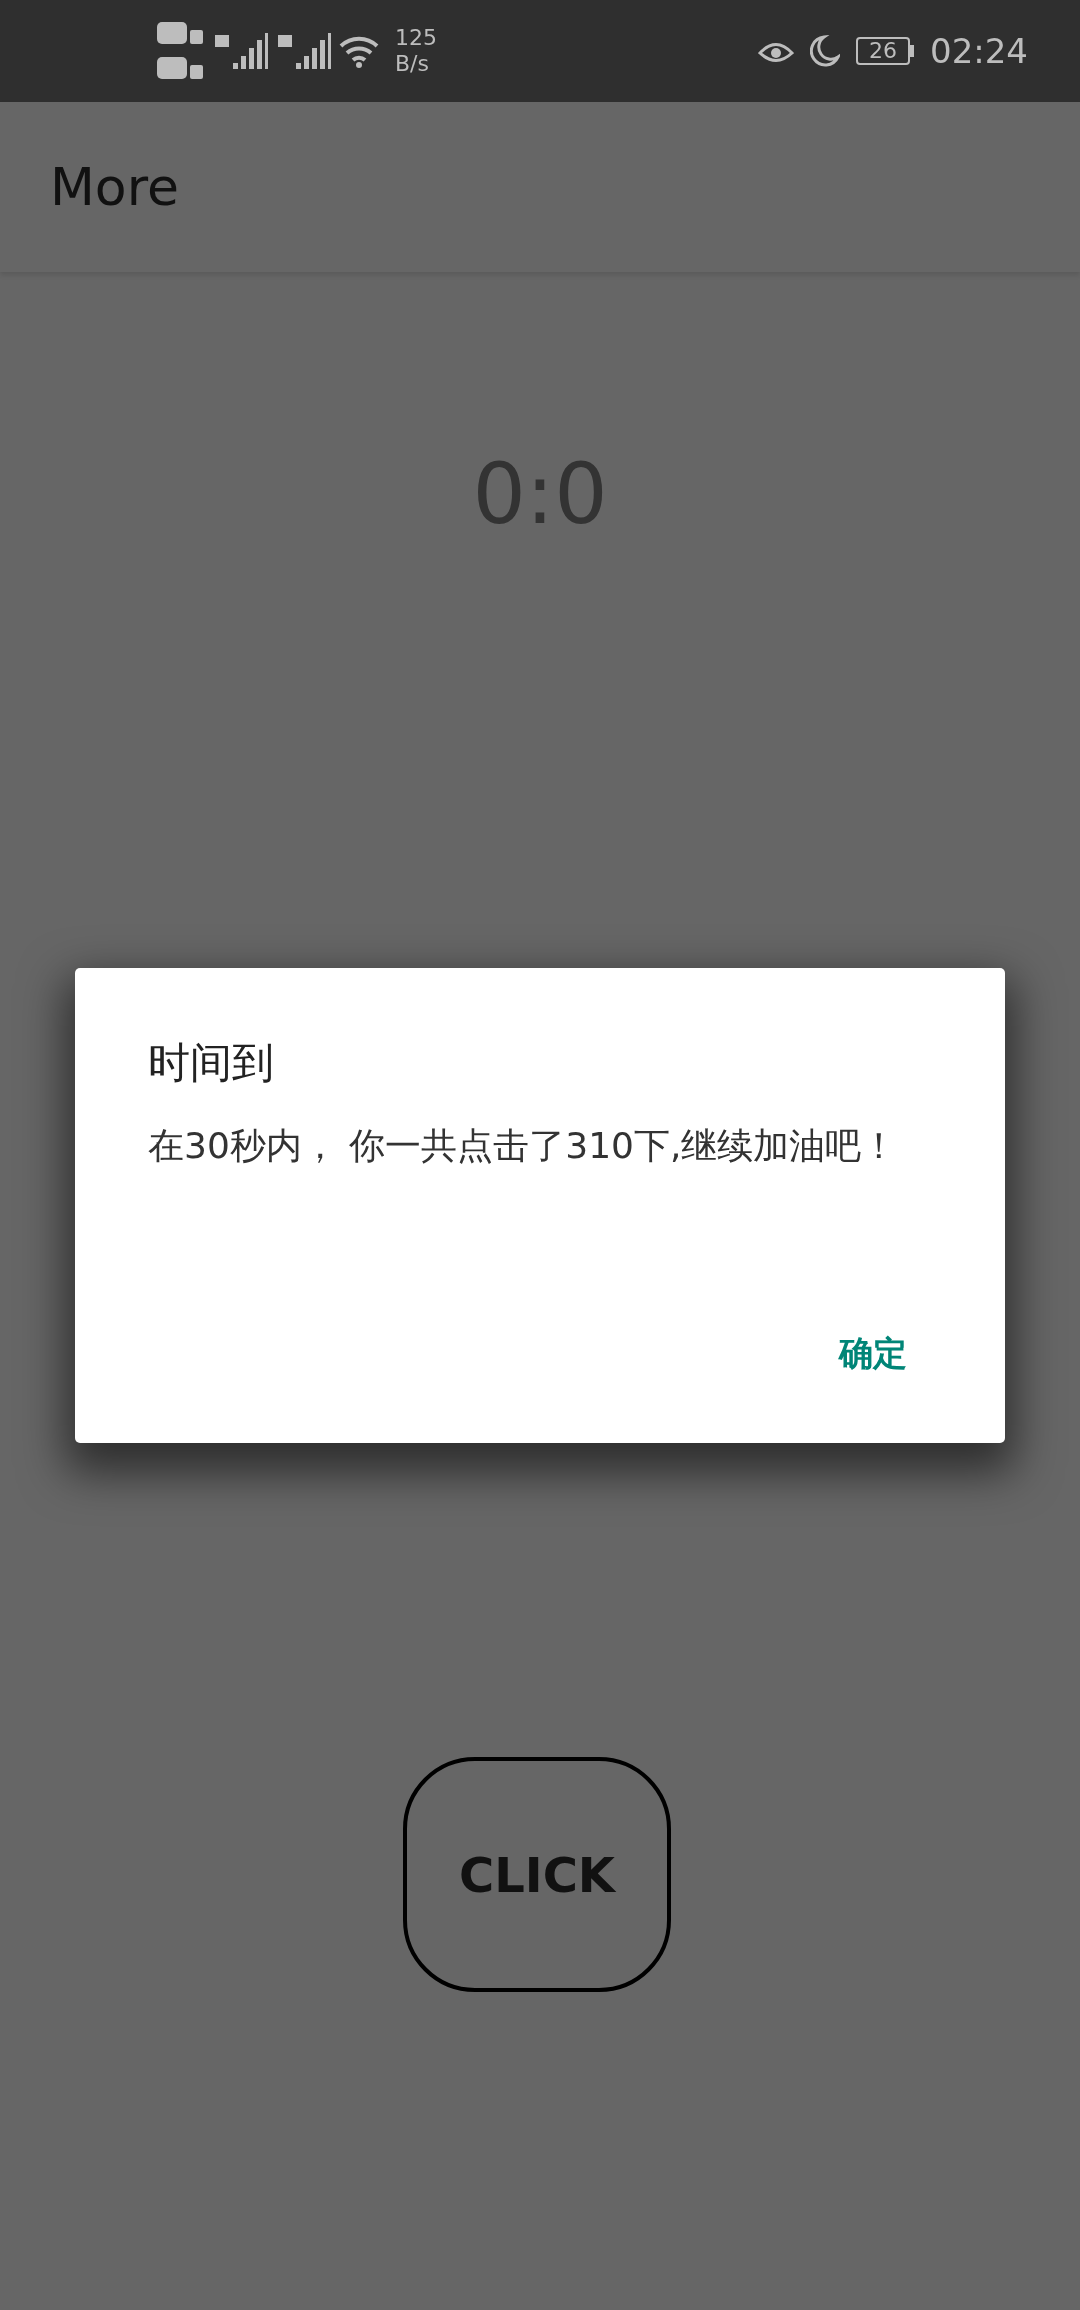 The height and width of the screenshot is (2310, 1080). What do you see at coordinates (359, 51) in the screenshot?
I see `wifi-icon` at bounding box center [359, 51].